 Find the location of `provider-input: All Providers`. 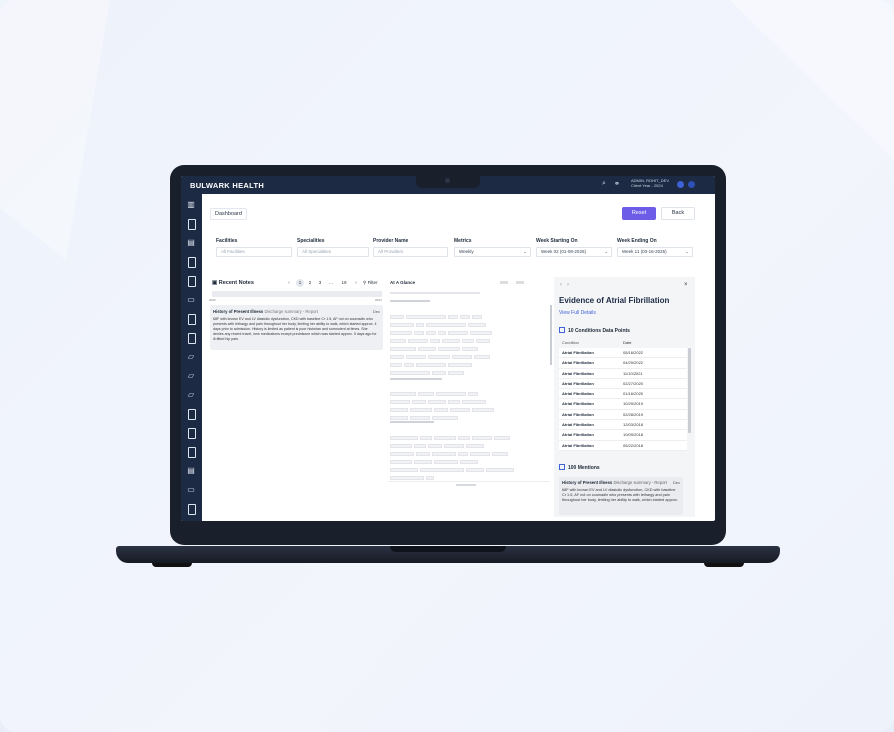

provider-input: All Providers is located at coordinates (410, 252).